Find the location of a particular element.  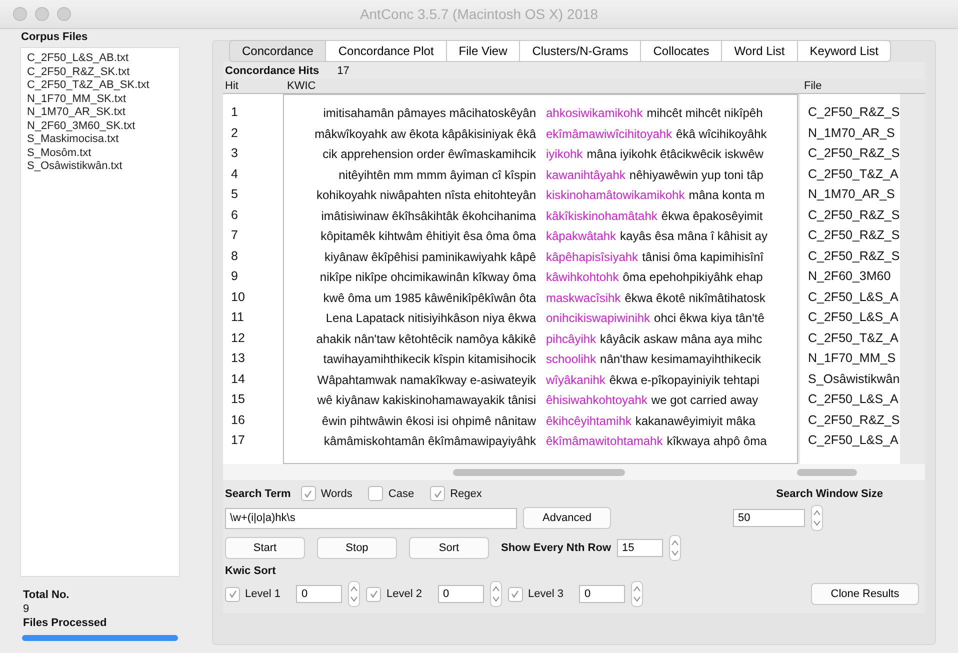

keyword: kâpêhapisîsiyahk is located at coordinates (592, 256).